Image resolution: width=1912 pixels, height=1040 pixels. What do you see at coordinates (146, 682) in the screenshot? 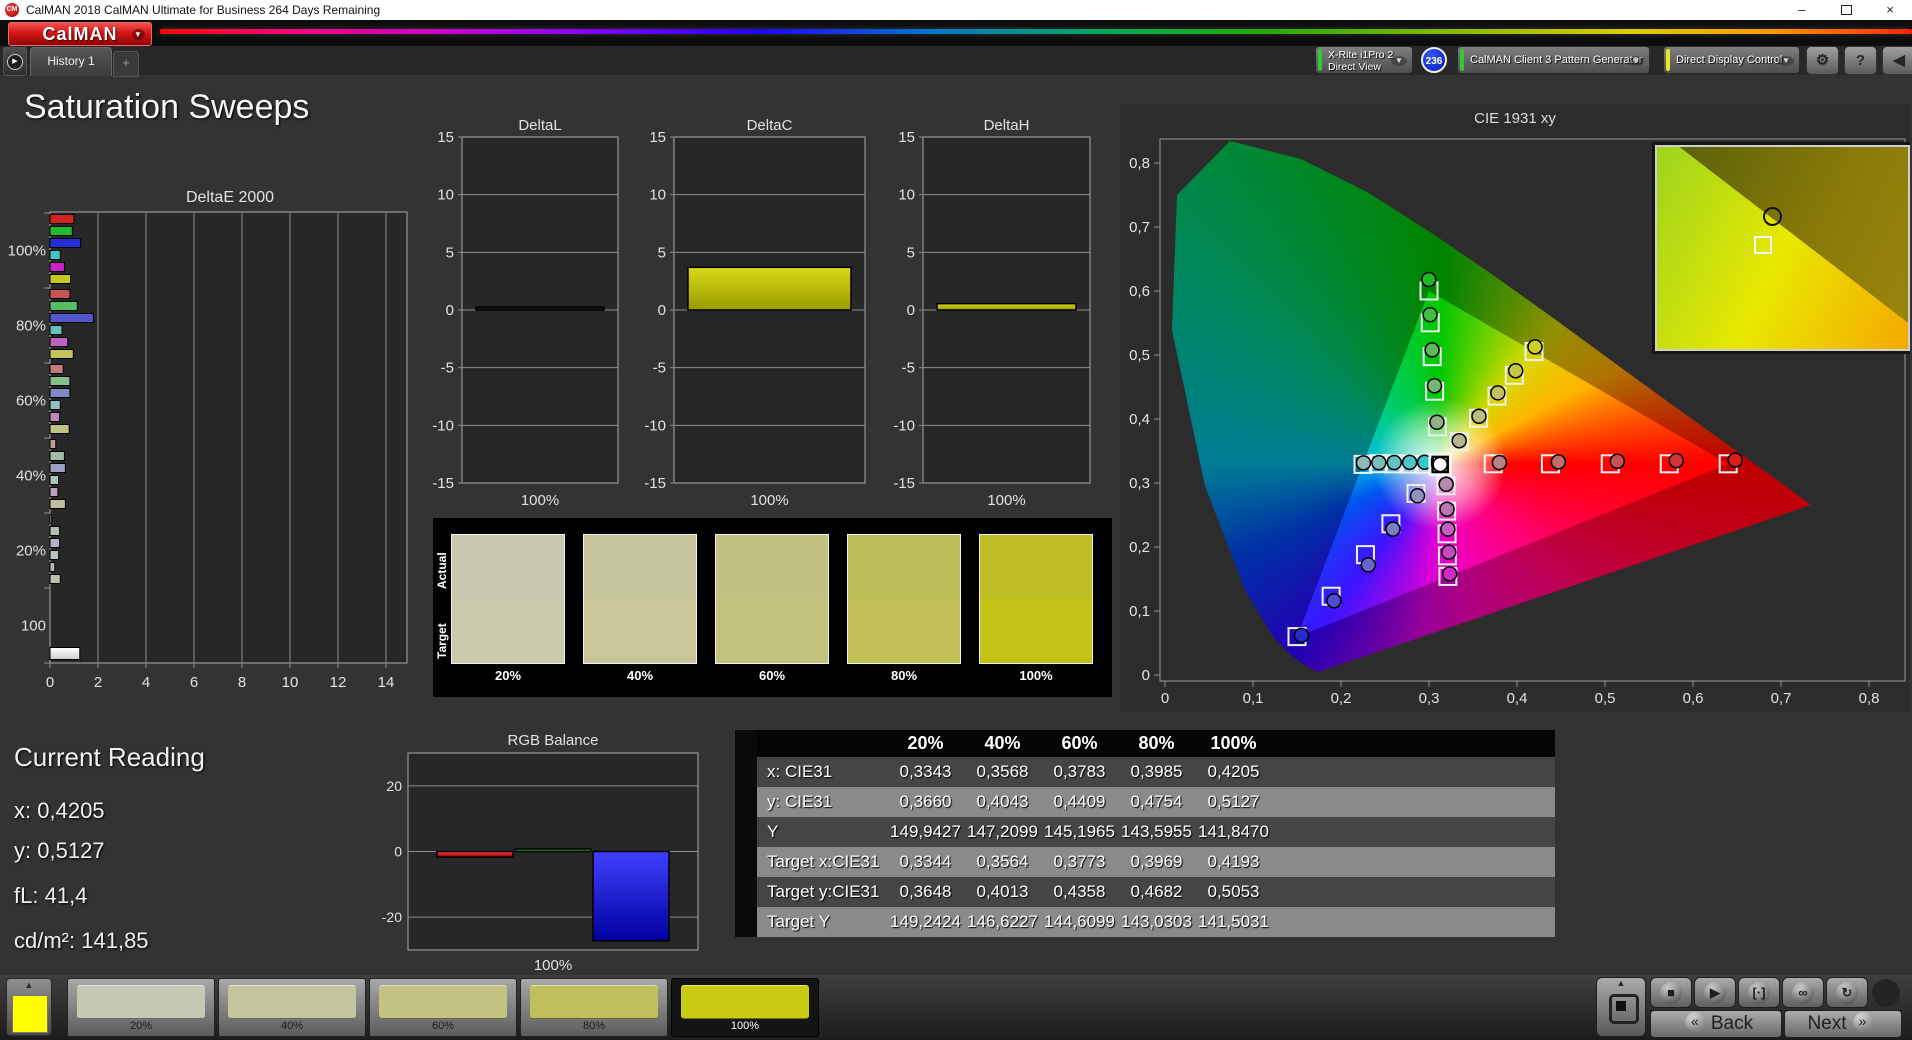
I see `svg-text: 4` at bounding box center [146, 682].